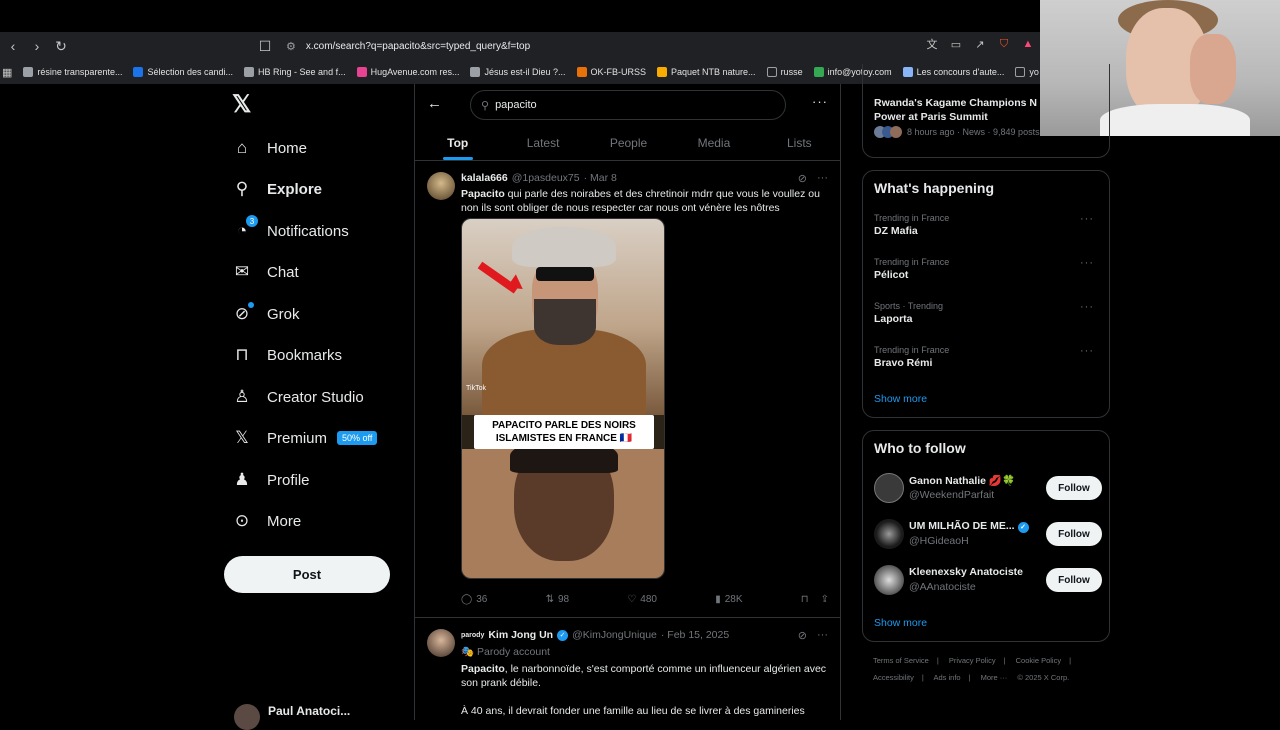  I want to click on person-icon: ♟, so click(242, 479).